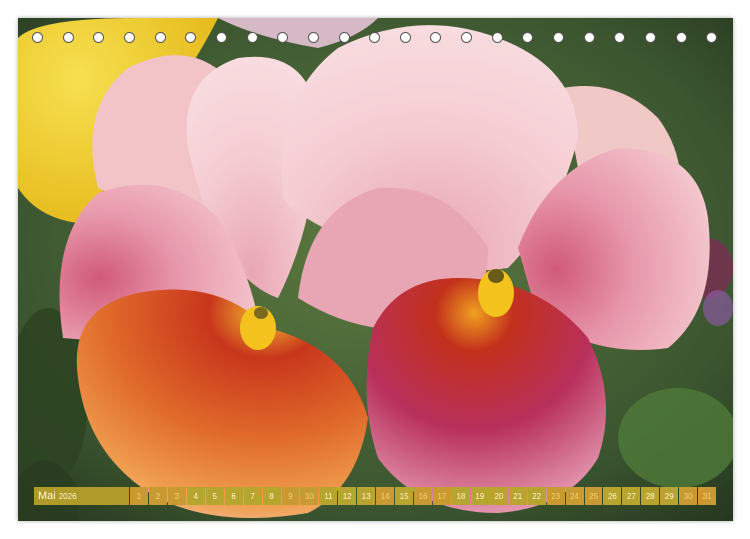 The width and height of the screenshot is (750, 539). I want to click on day-cell: 29, so click(669, 496).